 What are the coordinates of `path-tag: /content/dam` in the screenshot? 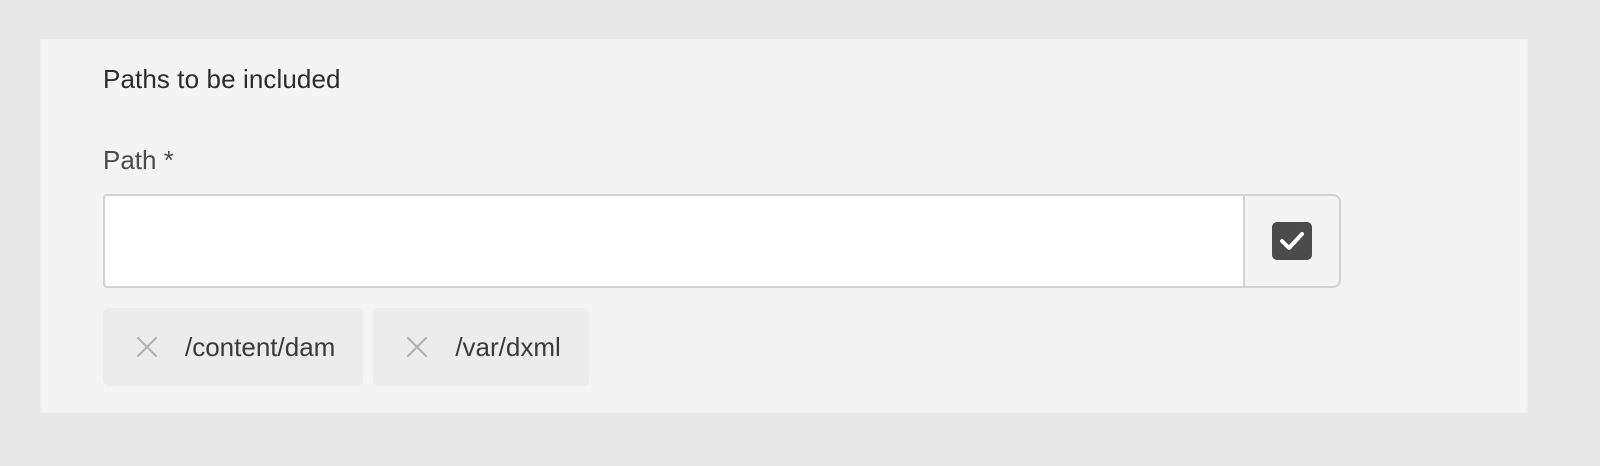 It's located at (233, 347).